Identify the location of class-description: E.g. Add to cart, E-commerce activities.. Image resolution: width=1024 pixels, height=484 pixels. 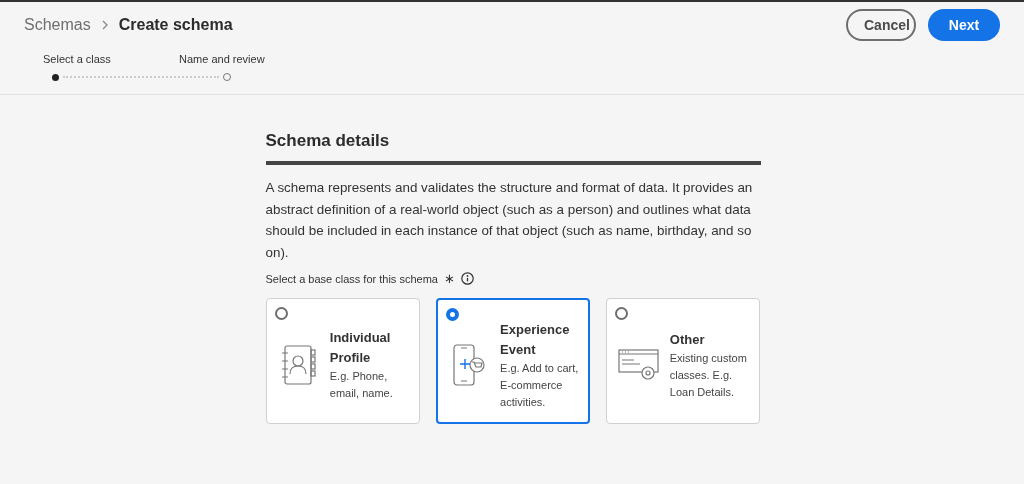
(540, 385).